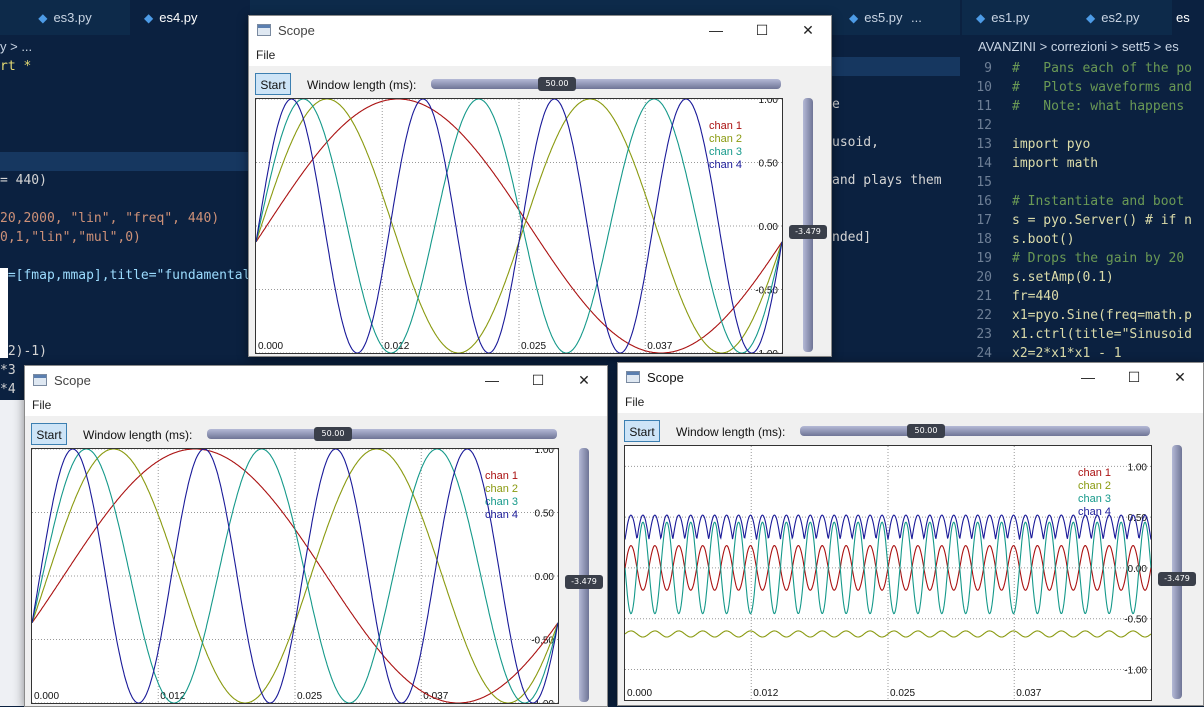 This screenshot has height=707, width=1204. What do you see at coordinates (870, 17) in the screenshot?
I see `tab-es5: ◆ es5.py` at bounding box center [870, 17].